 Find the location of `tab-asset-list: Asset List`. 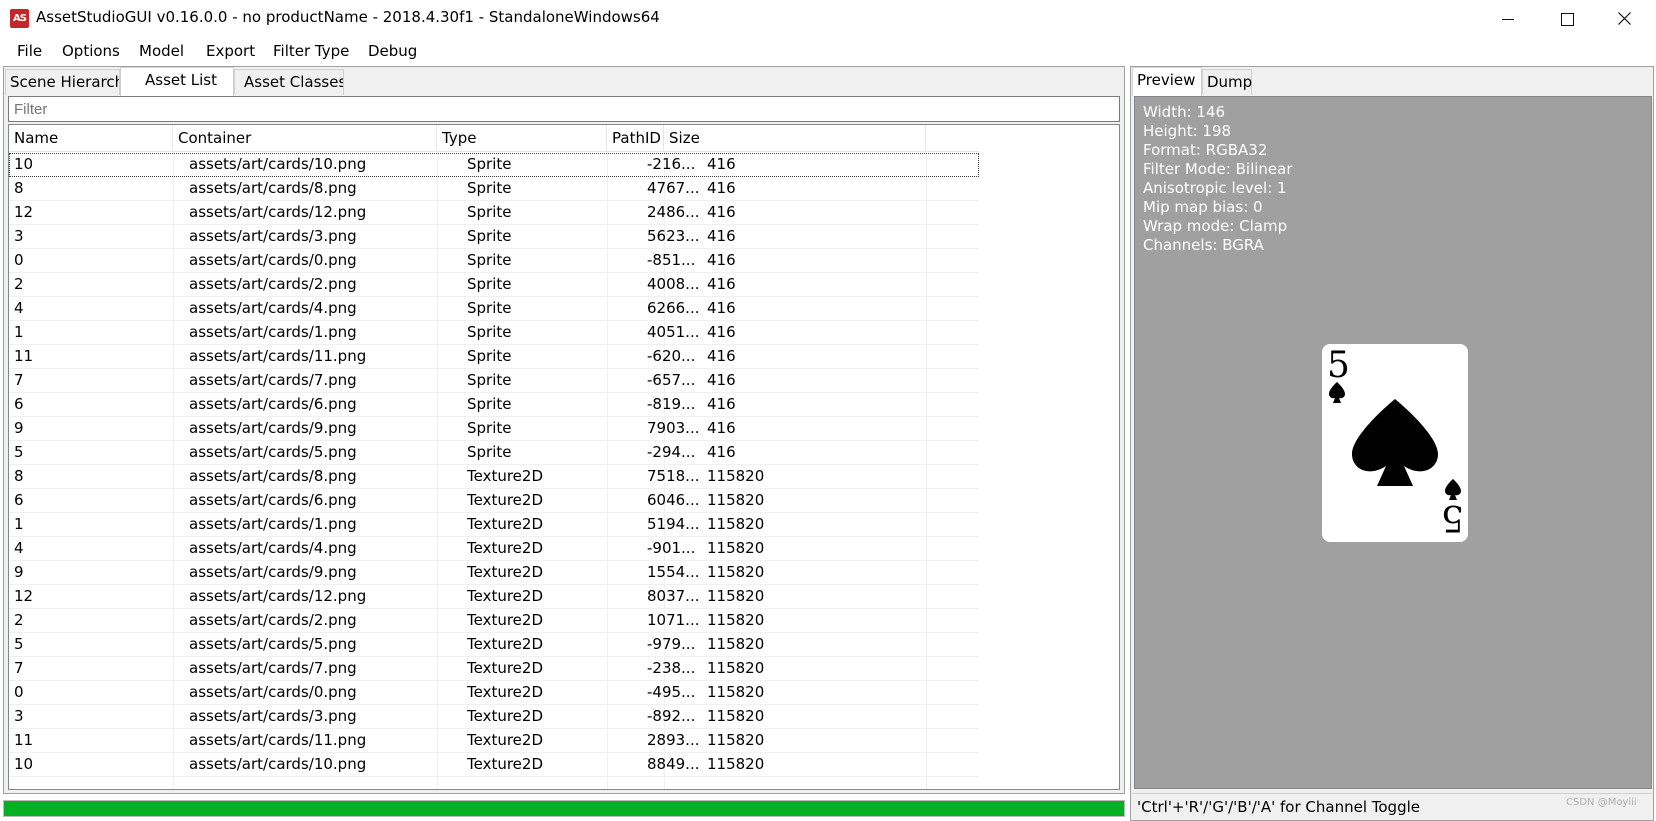

tab-asset-list: Asset List is located at coordinates (177, 81).